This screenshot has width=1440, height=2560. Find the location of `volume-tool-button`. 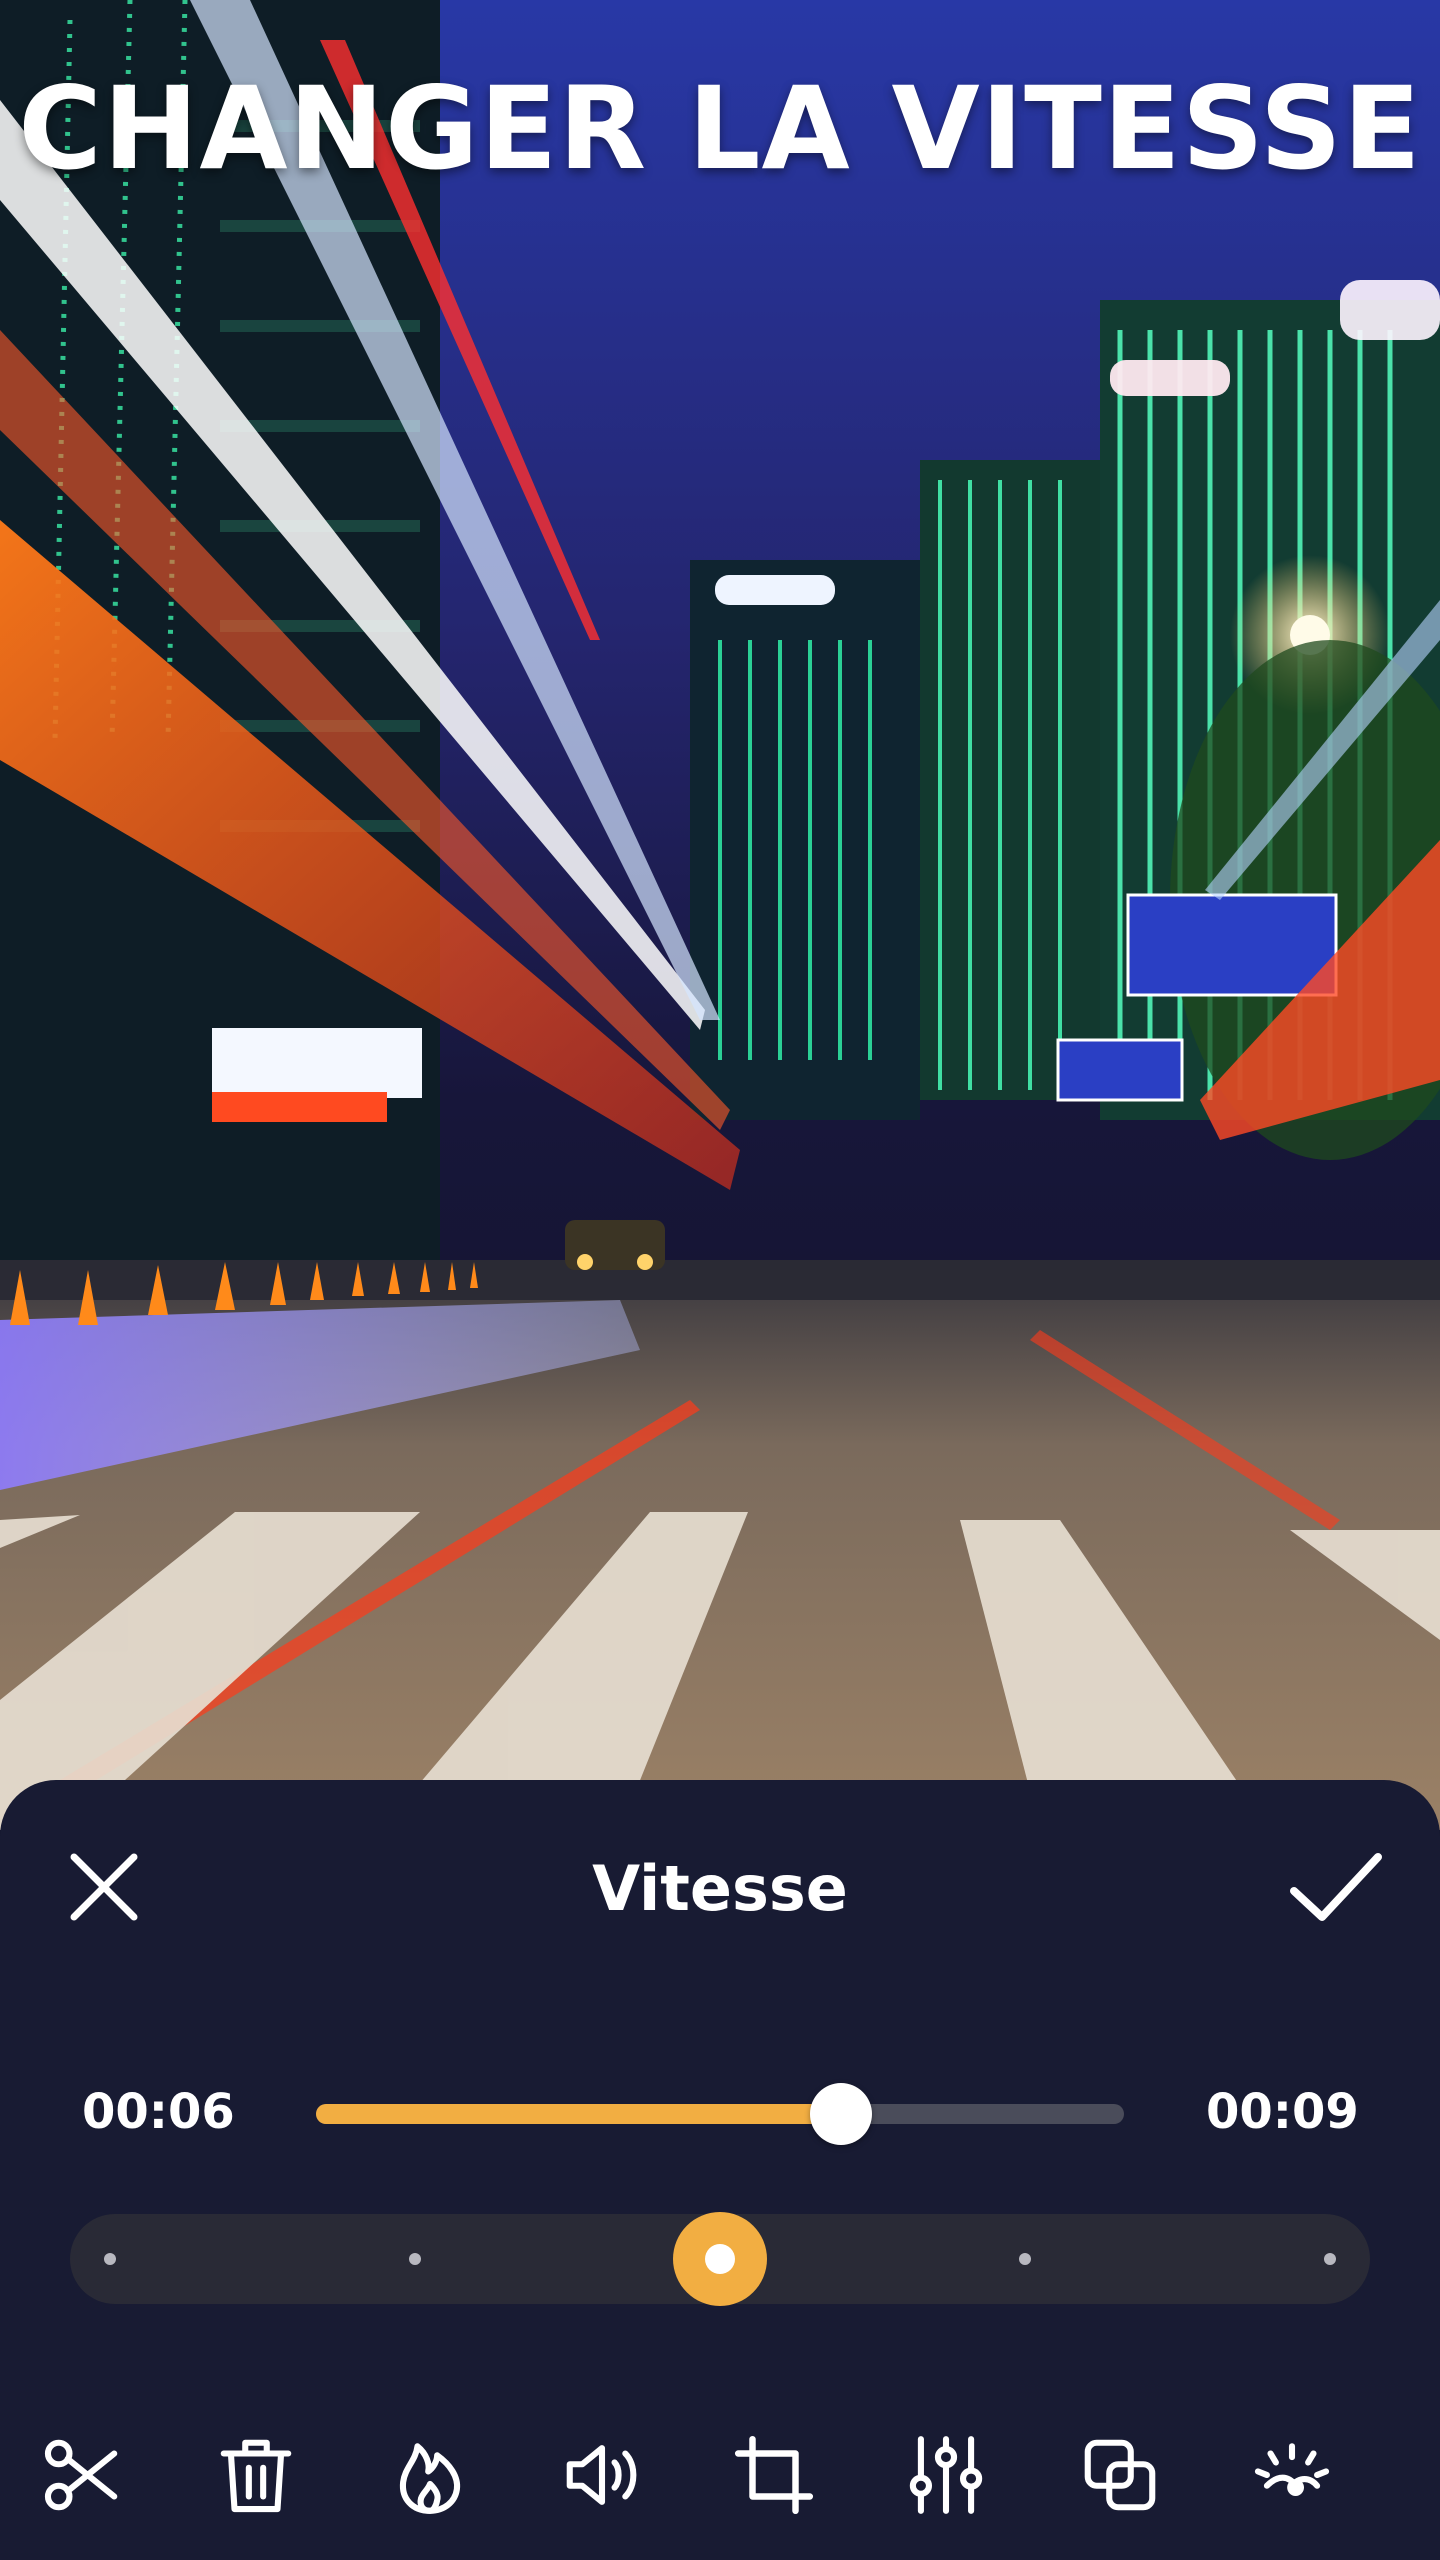

volume-tool-button is located at coordinates (602, 2475).